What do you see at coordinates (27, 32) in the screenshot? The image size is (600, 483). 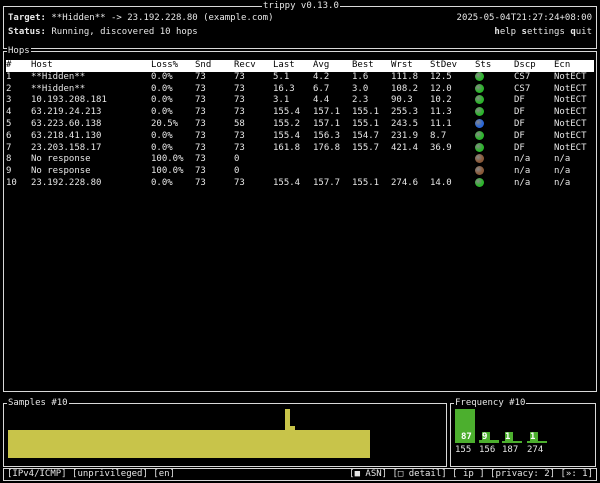 I see `status-label: Status:` at bounding box center [27, 32].